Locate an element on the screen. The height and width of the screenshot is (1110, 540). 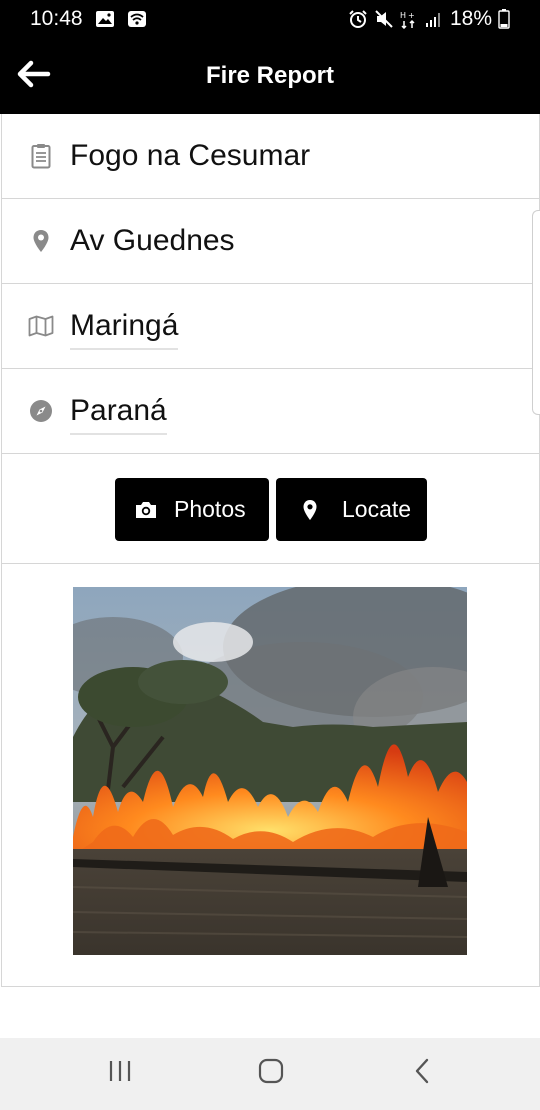
battery-icon is located at coordinates (504, 19).